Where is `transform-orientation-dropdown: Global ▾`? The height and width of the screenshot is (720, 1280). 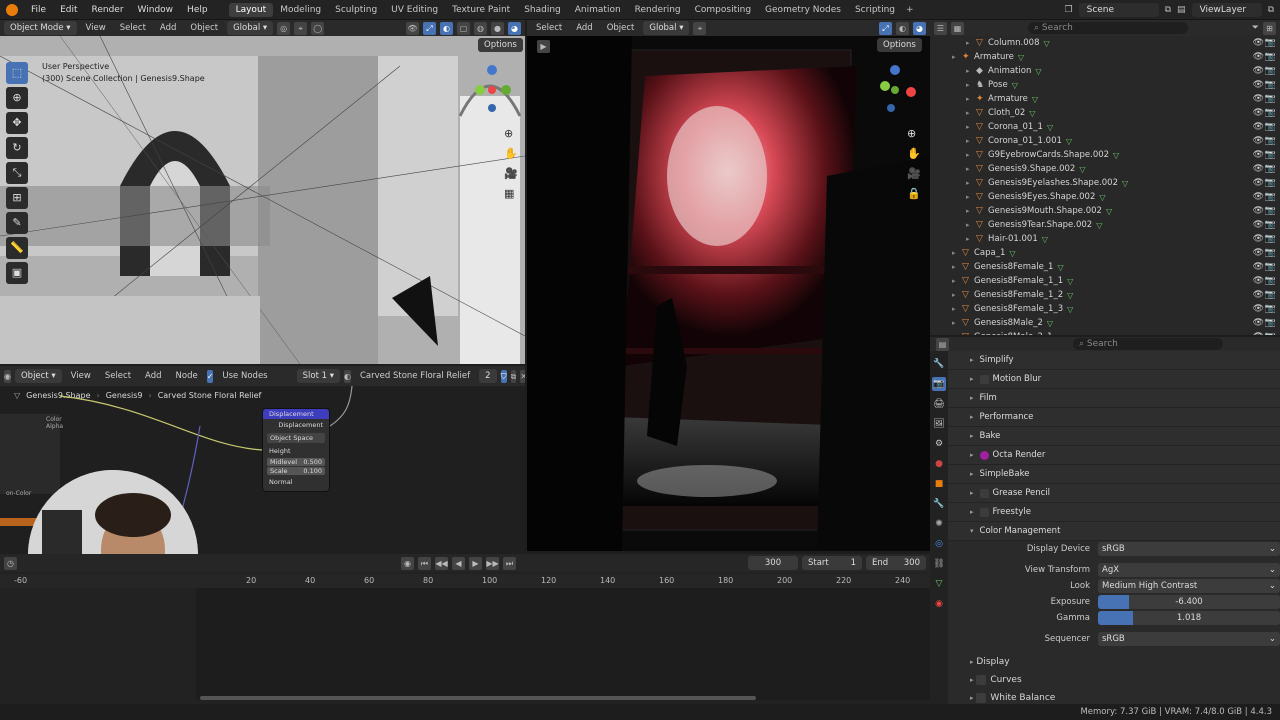
transform-orientation-dropdown: Global ▾ is located at coordinates (250, 28).